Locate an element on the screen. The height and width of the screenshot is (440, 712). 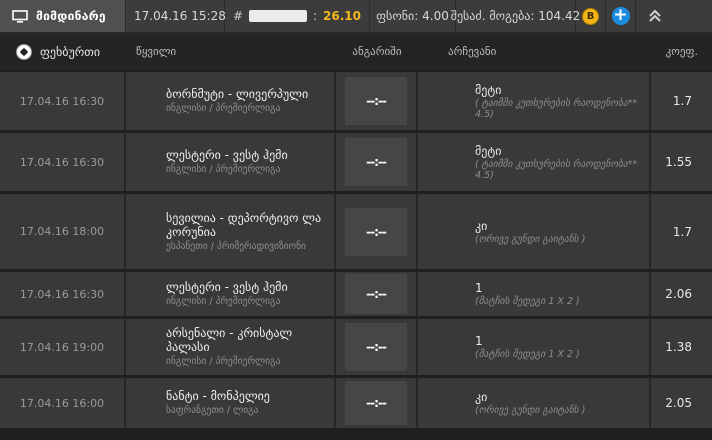
header-sport: ფეხბურთი is located at coordinates (63, 51).